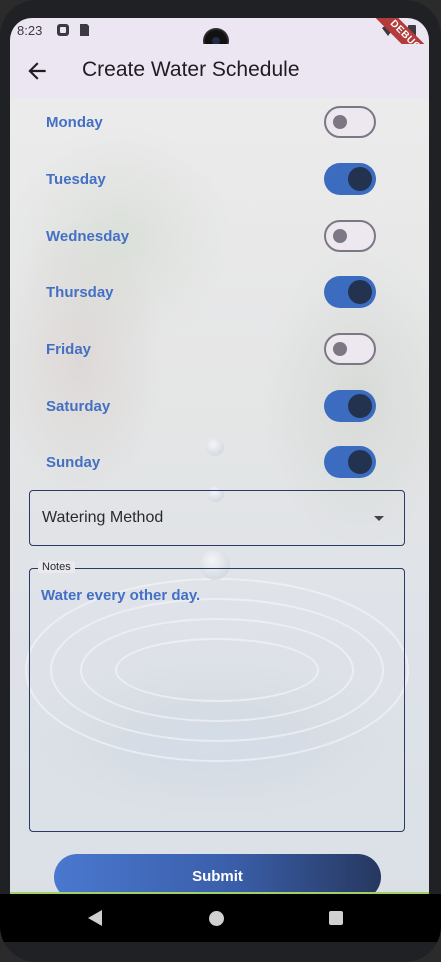 This screenshot has width=441, height=962. Describe the element at coordinates (350, 122) in the screenshot. I see `monday-toggle` at that location.